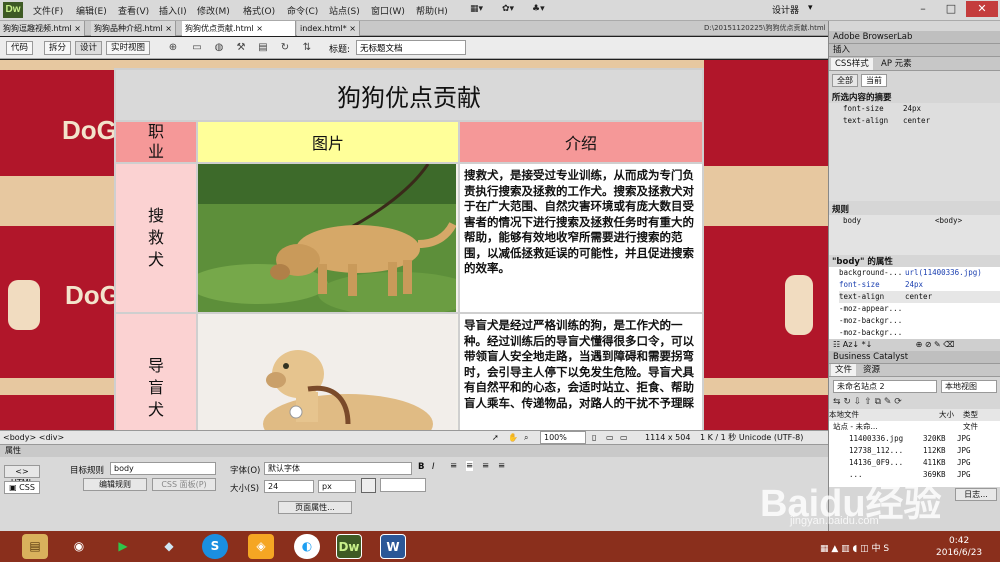 This screenshot has height=562, width=1000. I want to click on mobile-size-icon: ▯, so click(594, 437).